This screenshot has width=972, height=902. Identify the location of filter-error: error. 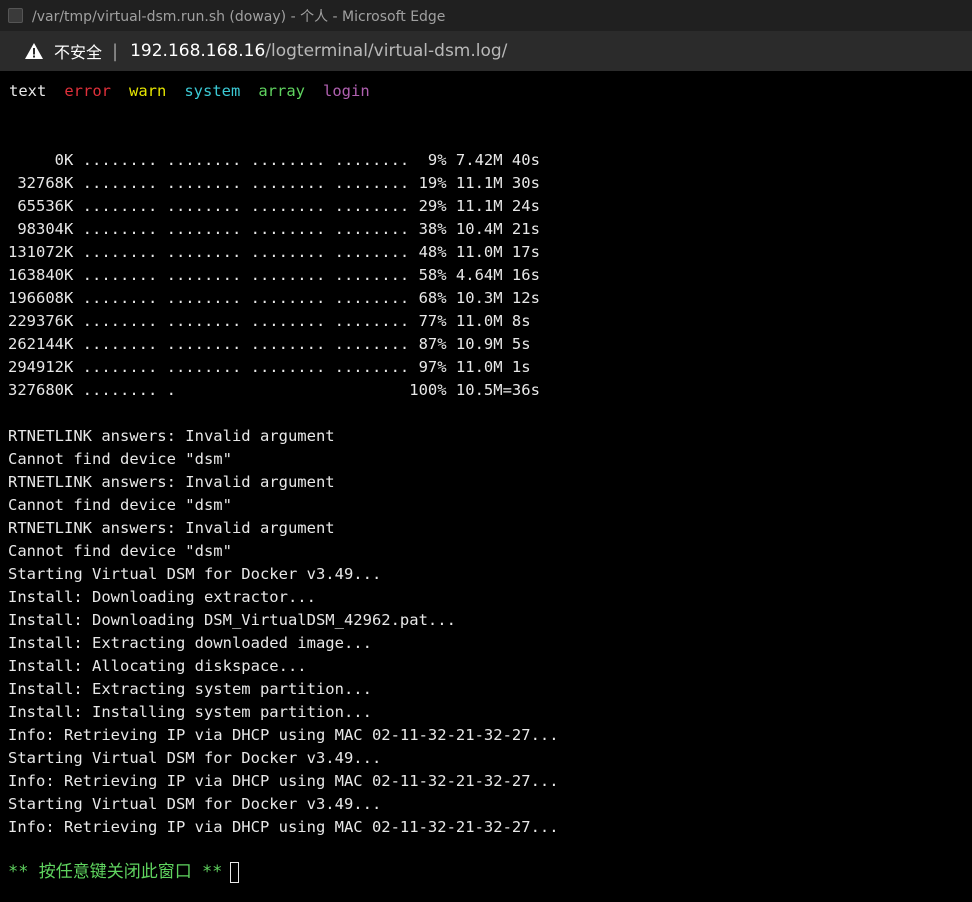
(87, 91).